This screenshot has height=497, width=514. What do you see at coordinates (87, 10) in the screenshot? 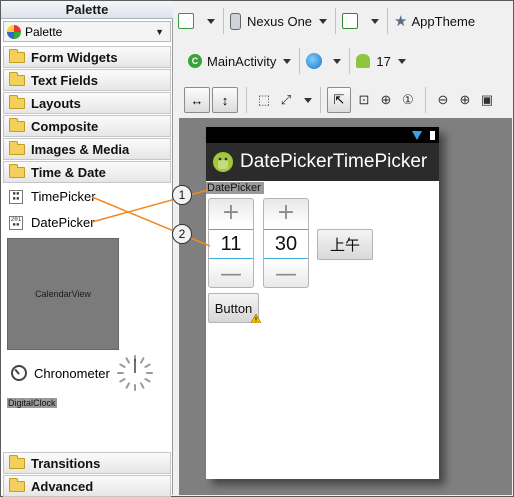
I see `palette-title: Palette` at bounding box center [87, 10].